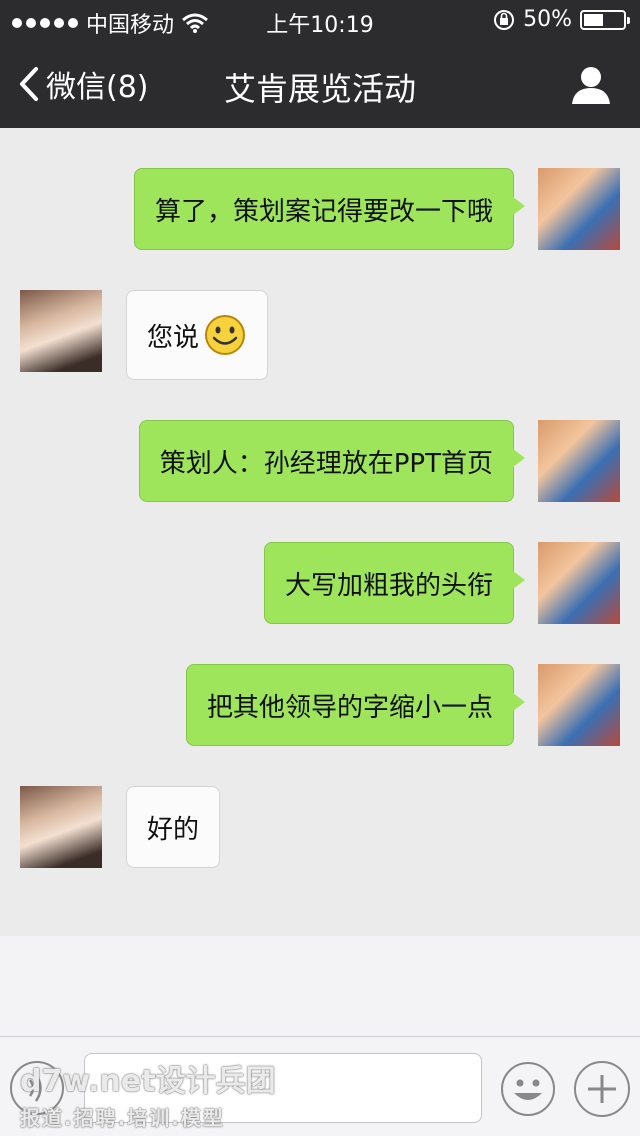 This screenshot has height=1136, width=640. I want to click on watermark-line-1: d7w.net设计兵团, so click(148, 1081).